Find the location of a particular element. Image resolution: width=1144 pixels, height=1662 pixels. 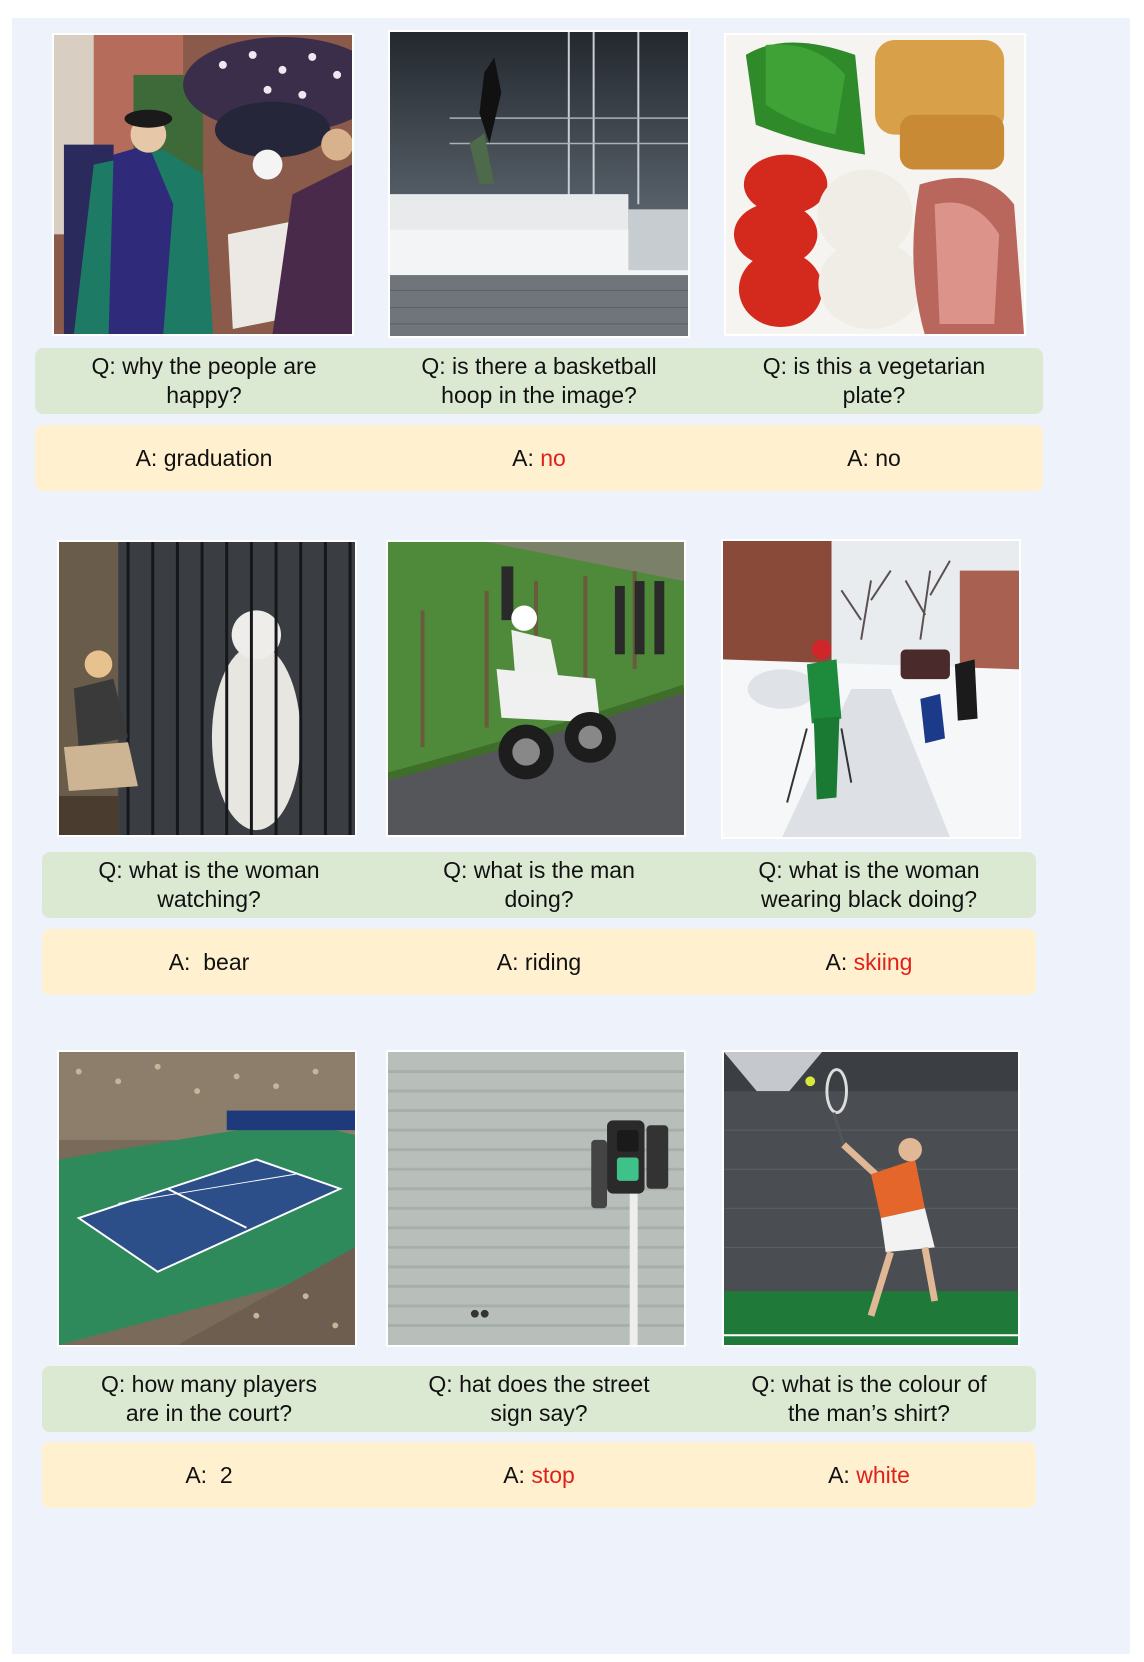

answer-value: graduation is located at coordinates (218, 457).